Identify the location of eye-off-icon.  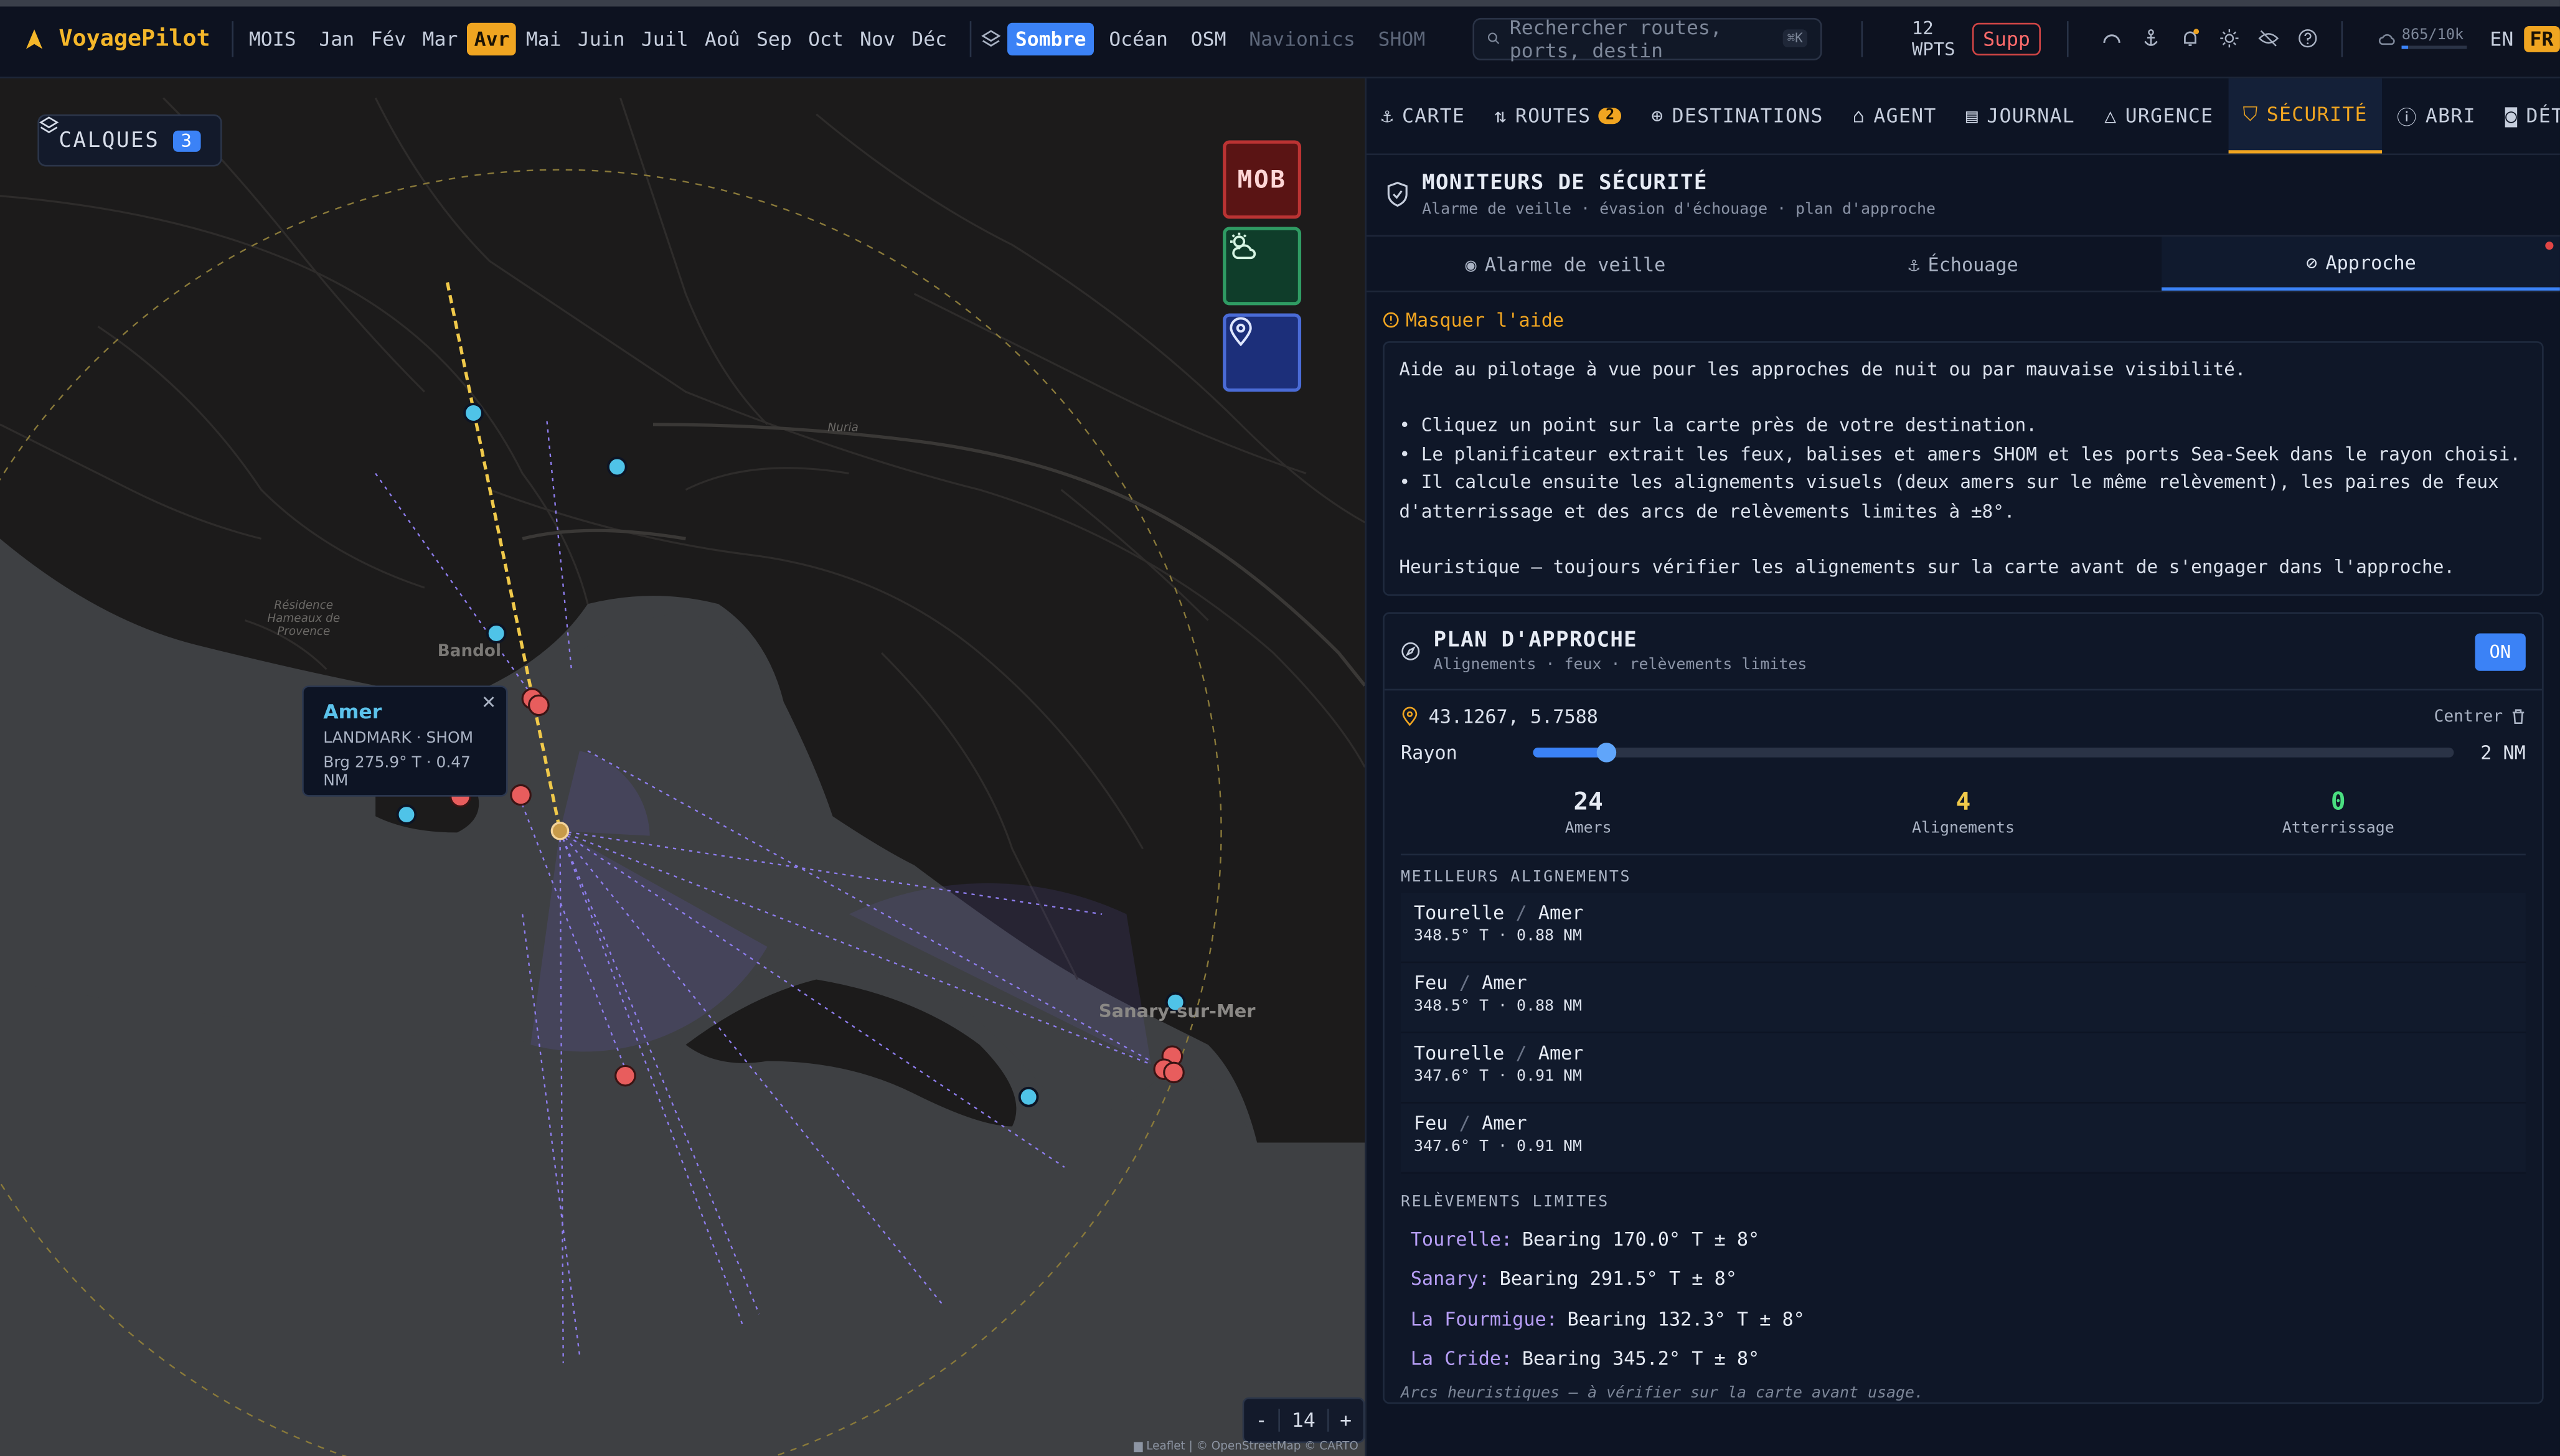
(2269, 38).